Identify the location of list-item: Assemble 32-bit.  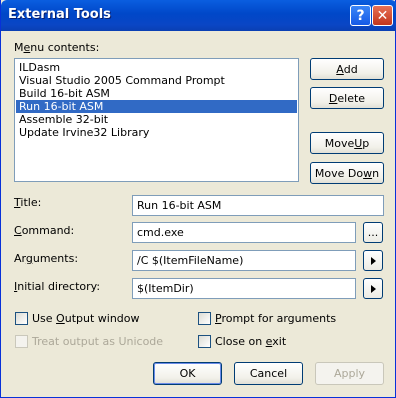
(156, 119).